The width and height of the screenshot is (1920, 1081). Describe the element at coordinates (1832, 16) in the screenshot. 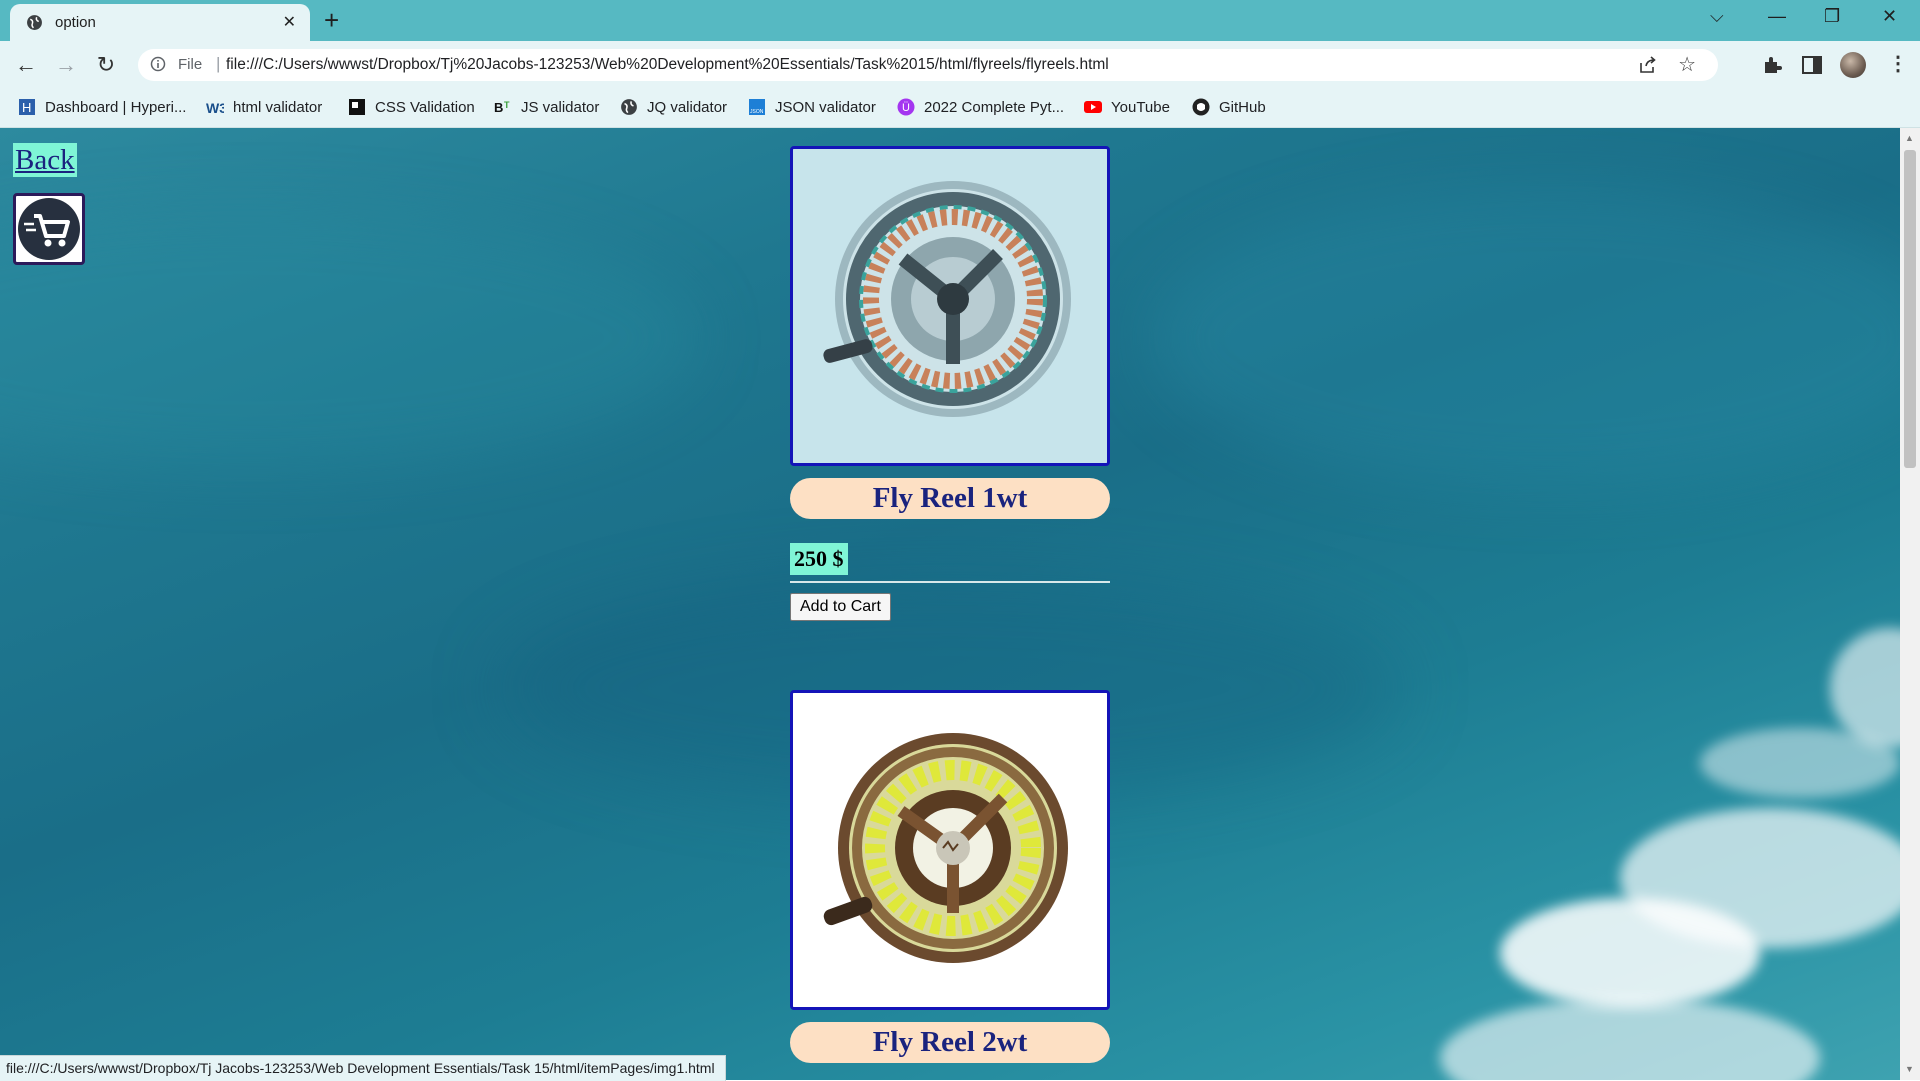

I see `restore-button: ❐` at that location.